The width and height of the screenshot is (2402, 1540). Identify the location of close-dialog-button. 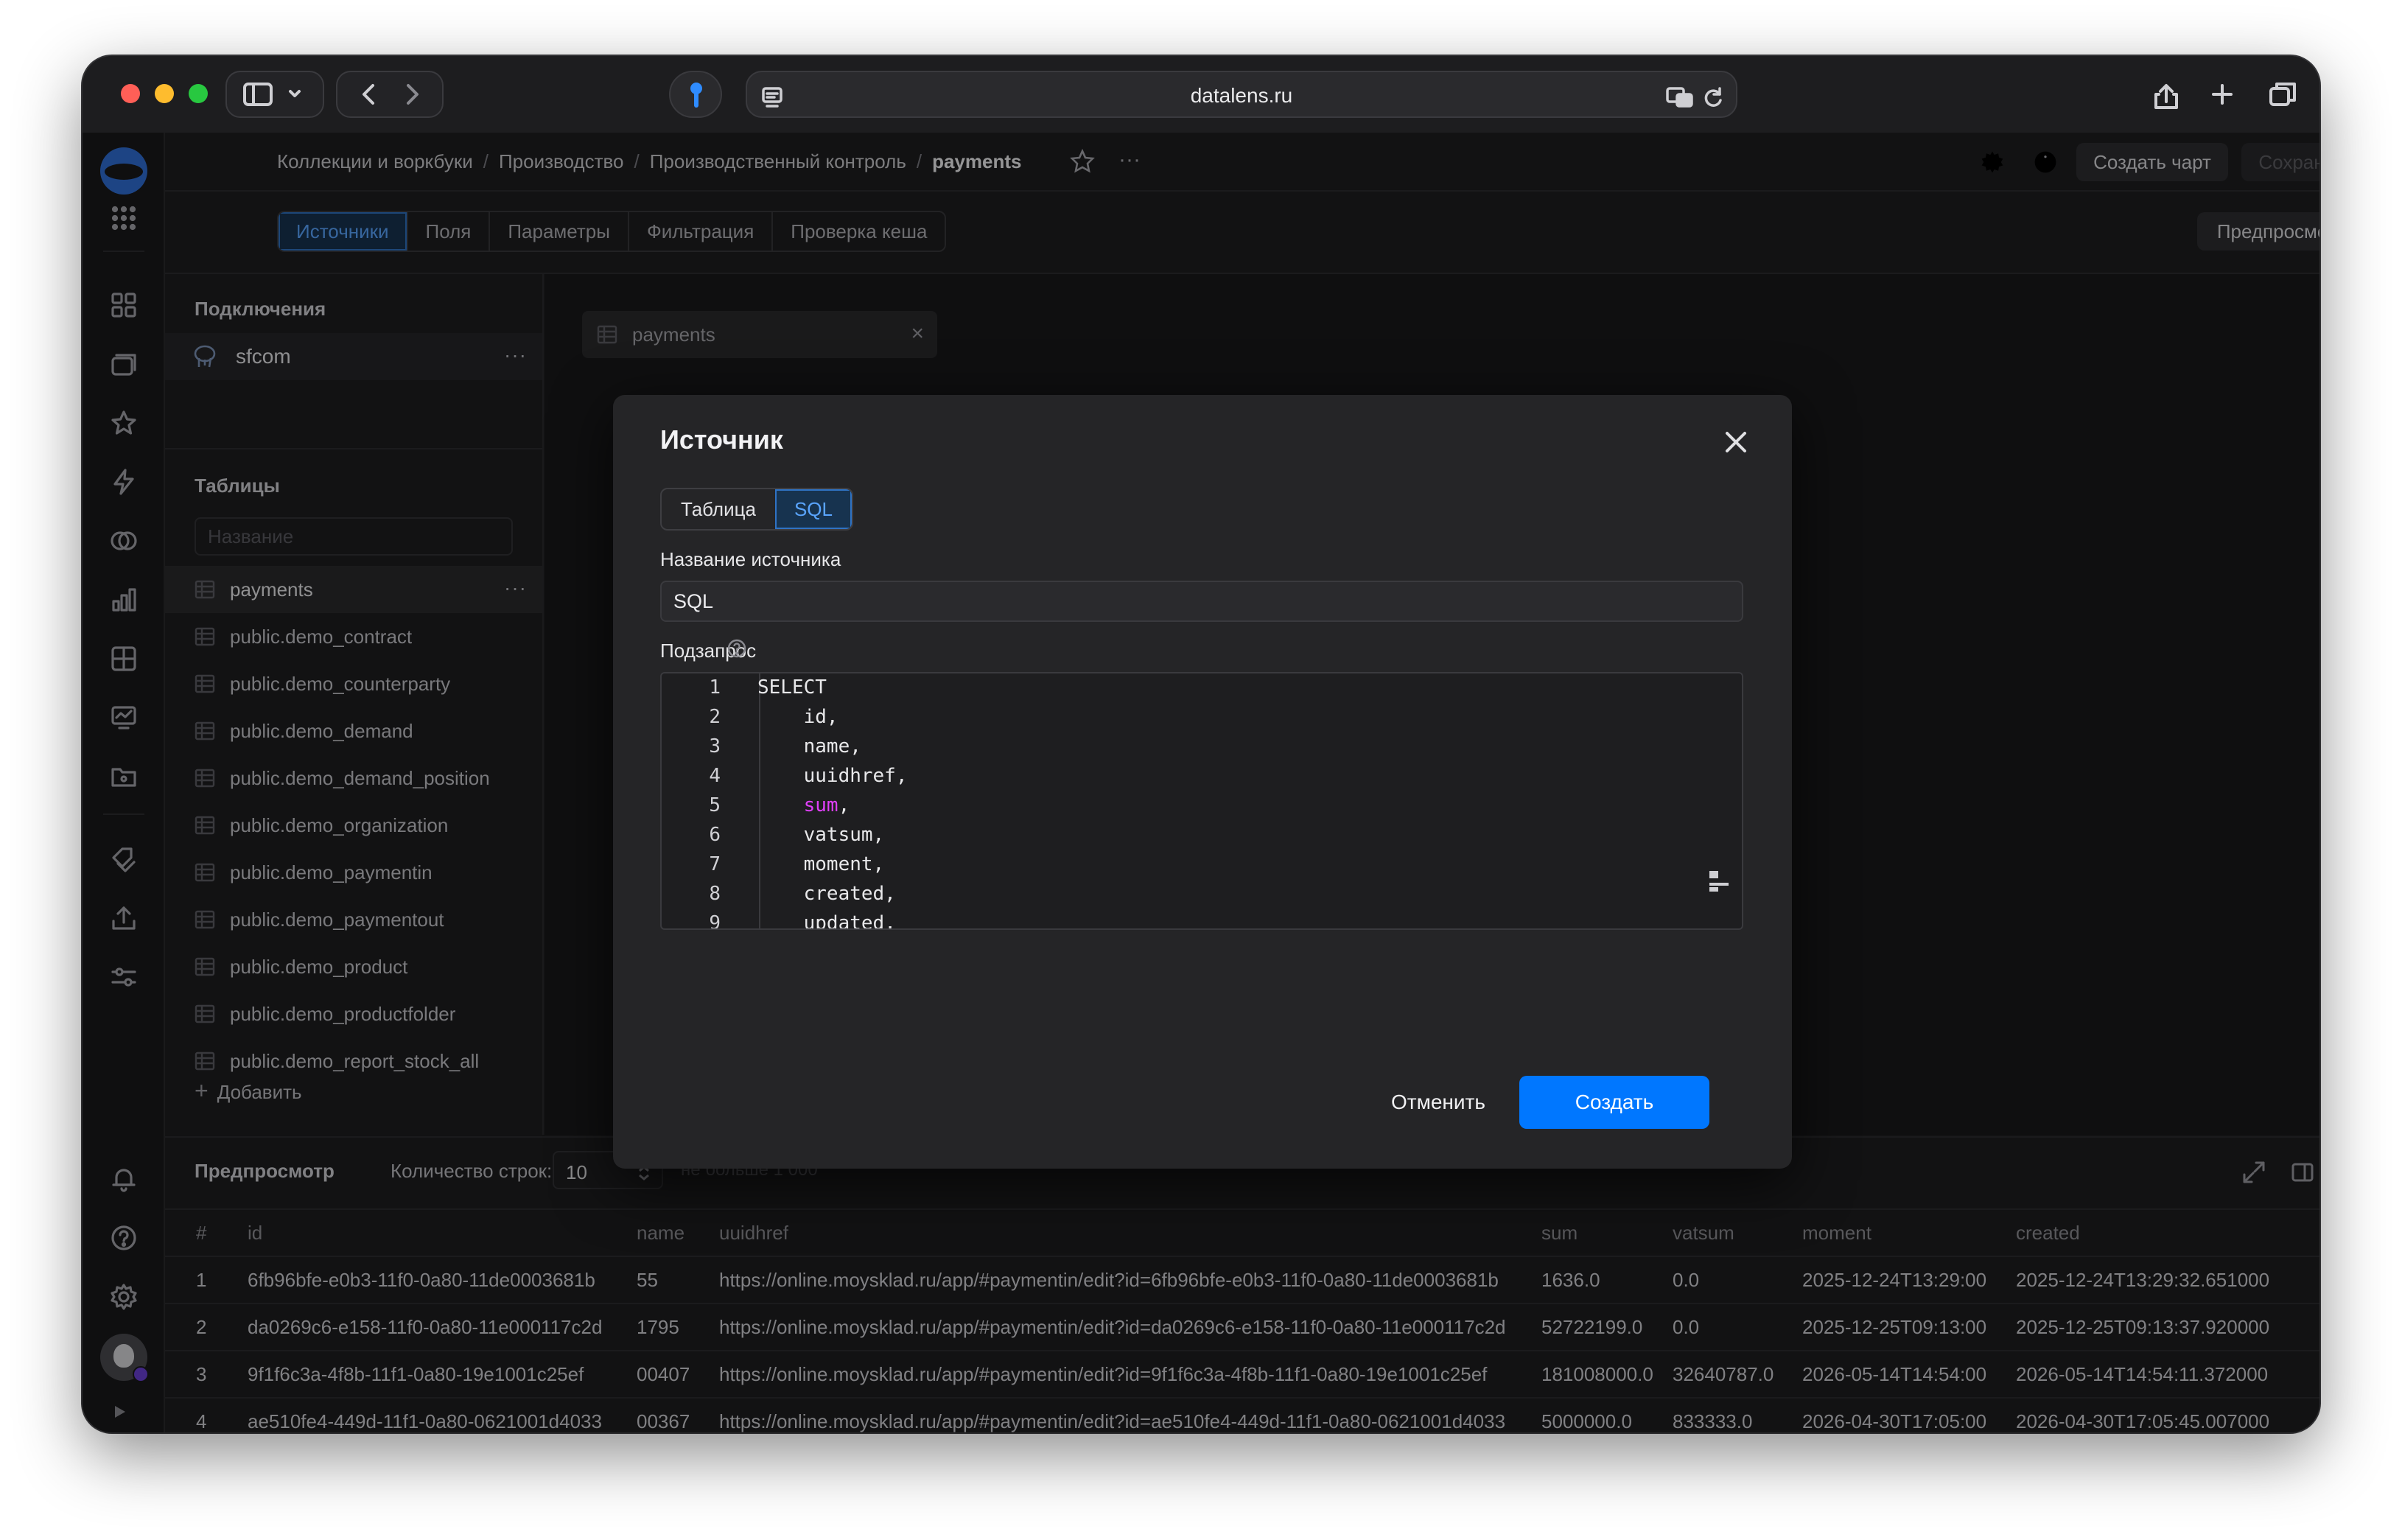
(1736, 442).